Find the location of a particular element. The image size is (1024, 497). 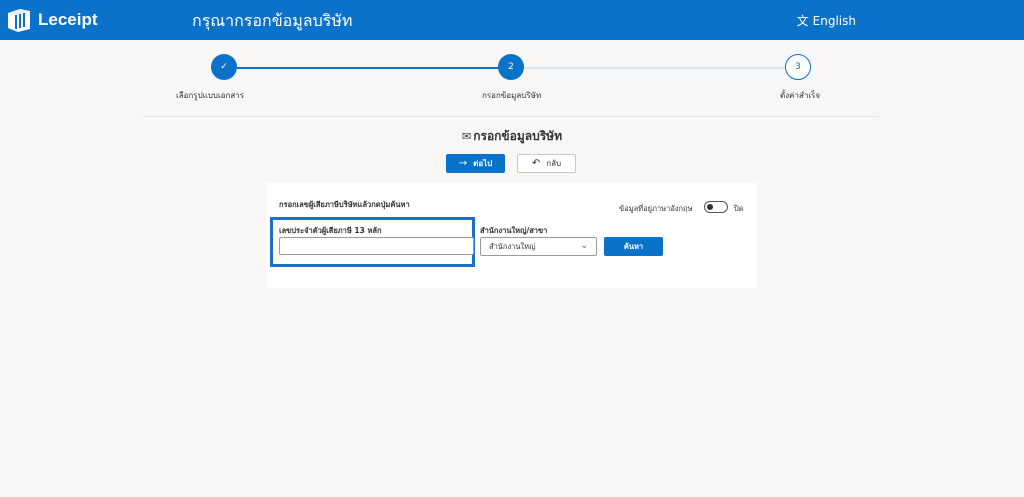

language-switch-button: 文 English is located at coordinates (826, 20).